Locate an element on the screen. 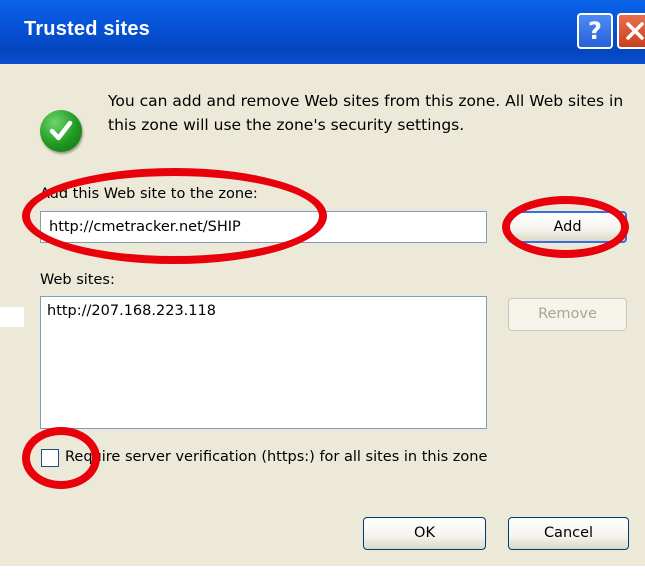 The image size is (645, 577). cancel-button: Cancel is located at coordinates (568, 533).